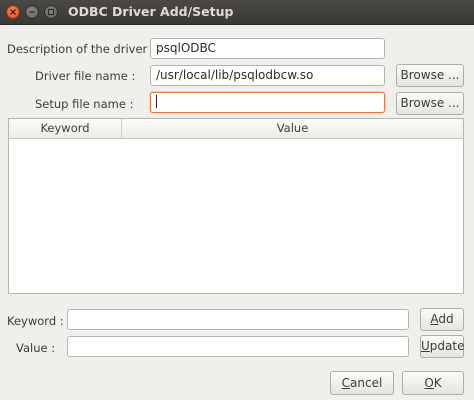  I want to click on description-input: psqlODBC, so click(267, 48).